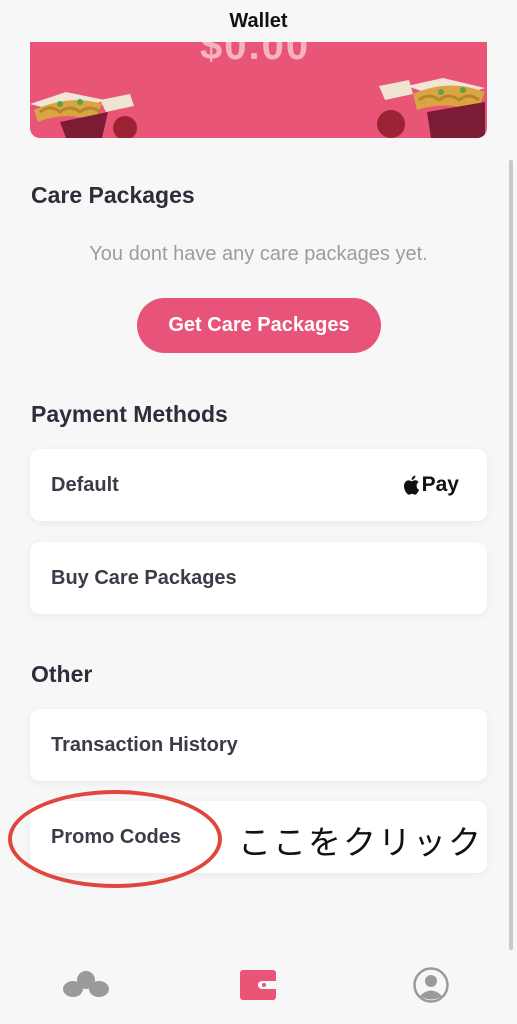 This screenshot has width=517, height=1024. I want to click on payment-methods-title: Payment Methods, so click(129, 414).